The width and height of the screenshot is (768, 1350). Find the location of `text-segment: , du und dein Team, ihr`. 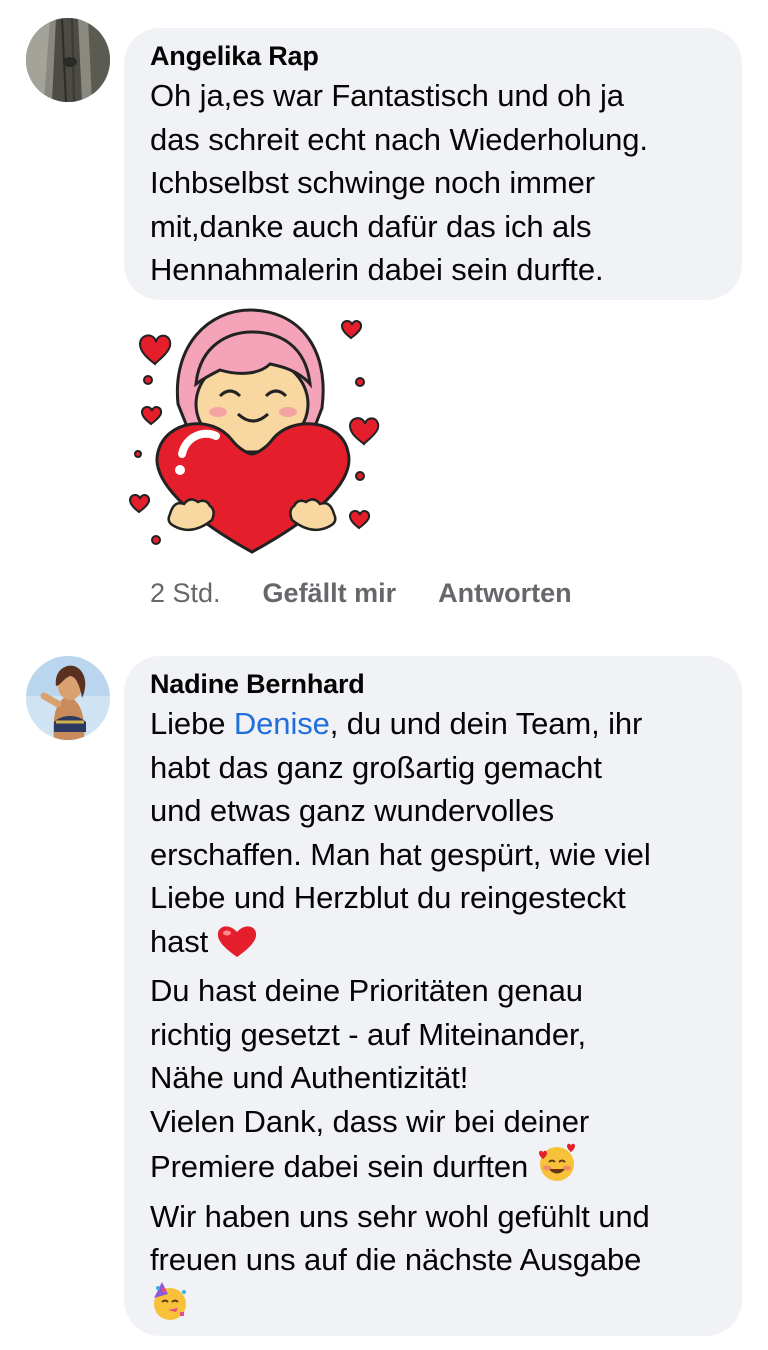

text-segment: , du und dein Team, ihr is located at coordinates (486, 723).